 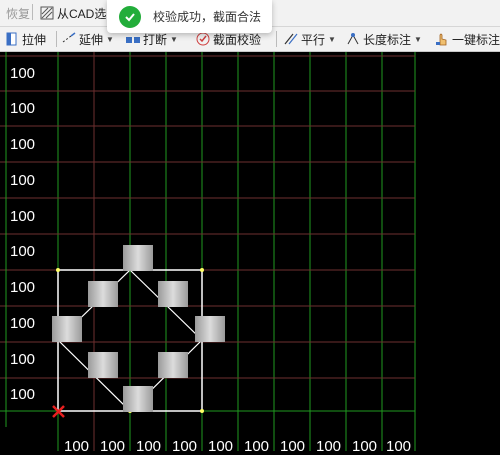 What do you see at coordinates (133, 40) in the screenshot?
I see `break-icon` at bounding box center [133, 40].